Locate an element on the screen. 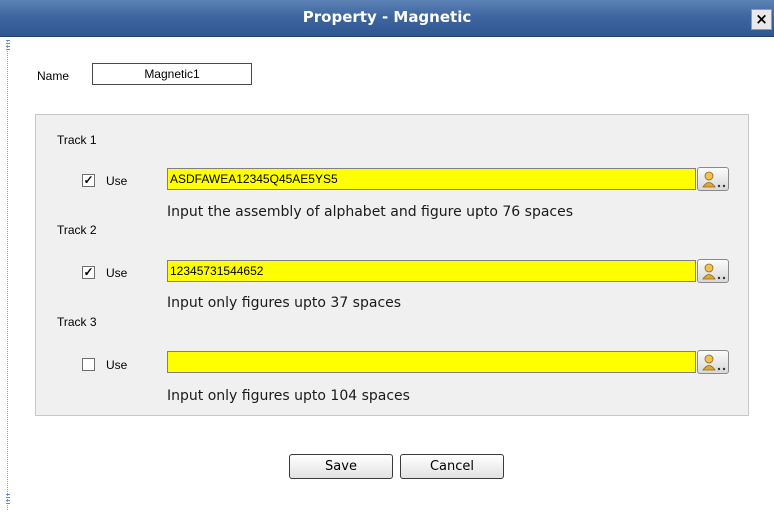  track-1-browse-button is located at coordinates (713, 179).